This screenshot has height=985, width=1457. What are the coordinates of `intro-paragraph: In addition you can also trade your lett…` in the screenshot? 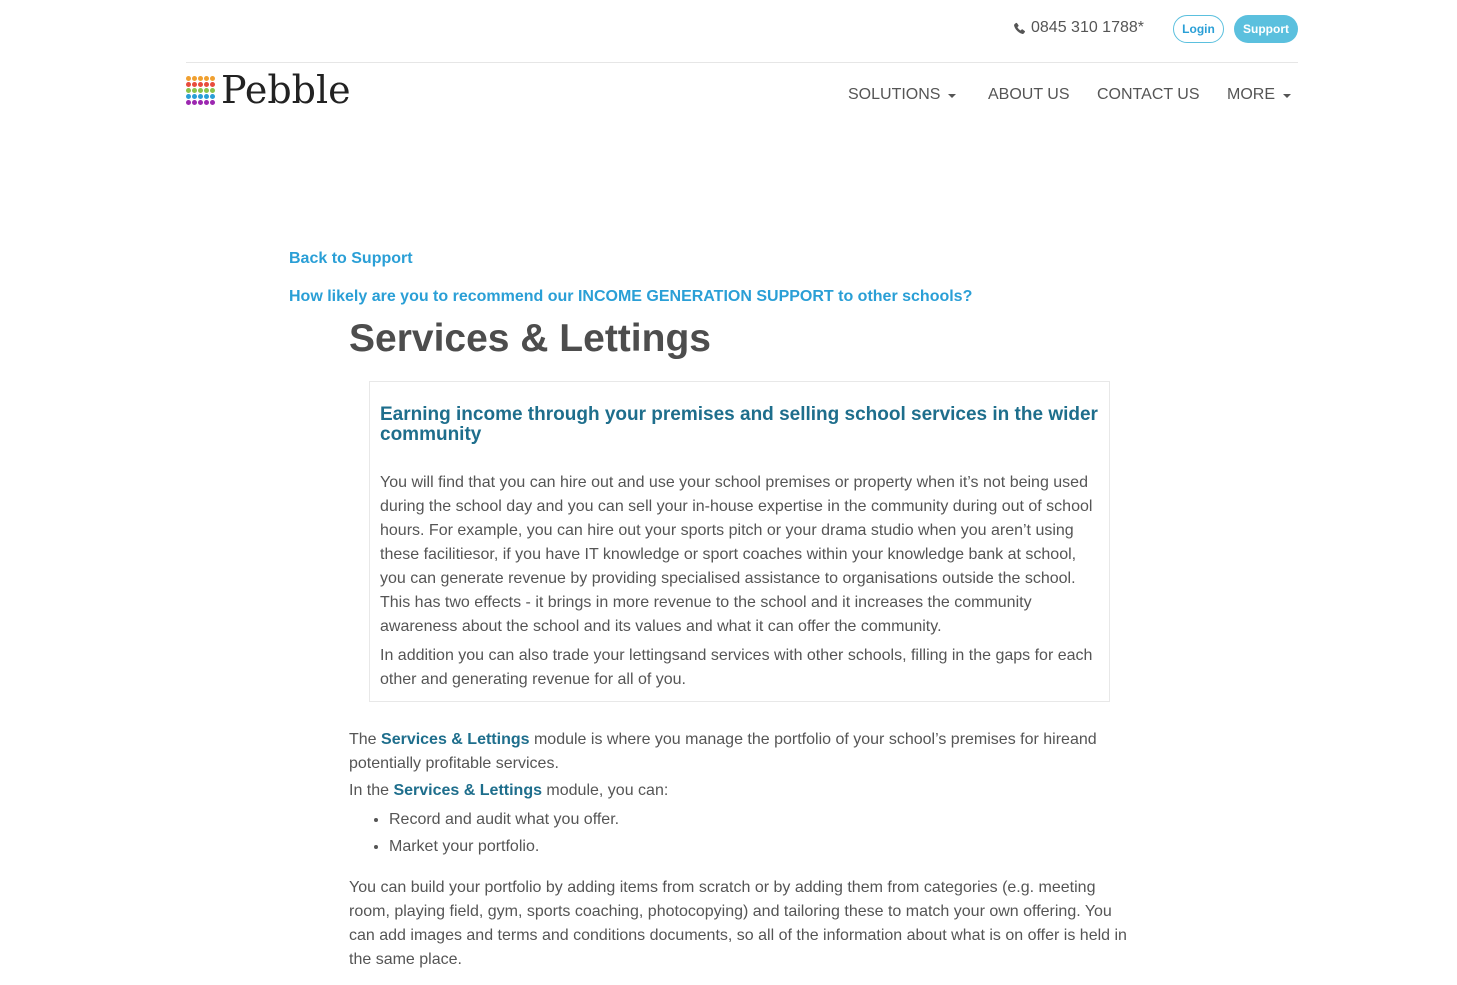 It's located at (736, 667).